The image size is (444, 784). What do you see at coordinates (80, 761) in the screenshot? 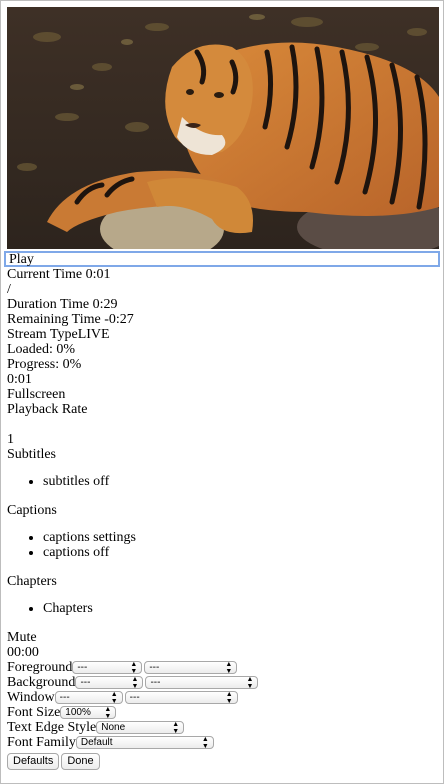
I see `done-button: Done` at bounding box center [80, 761].